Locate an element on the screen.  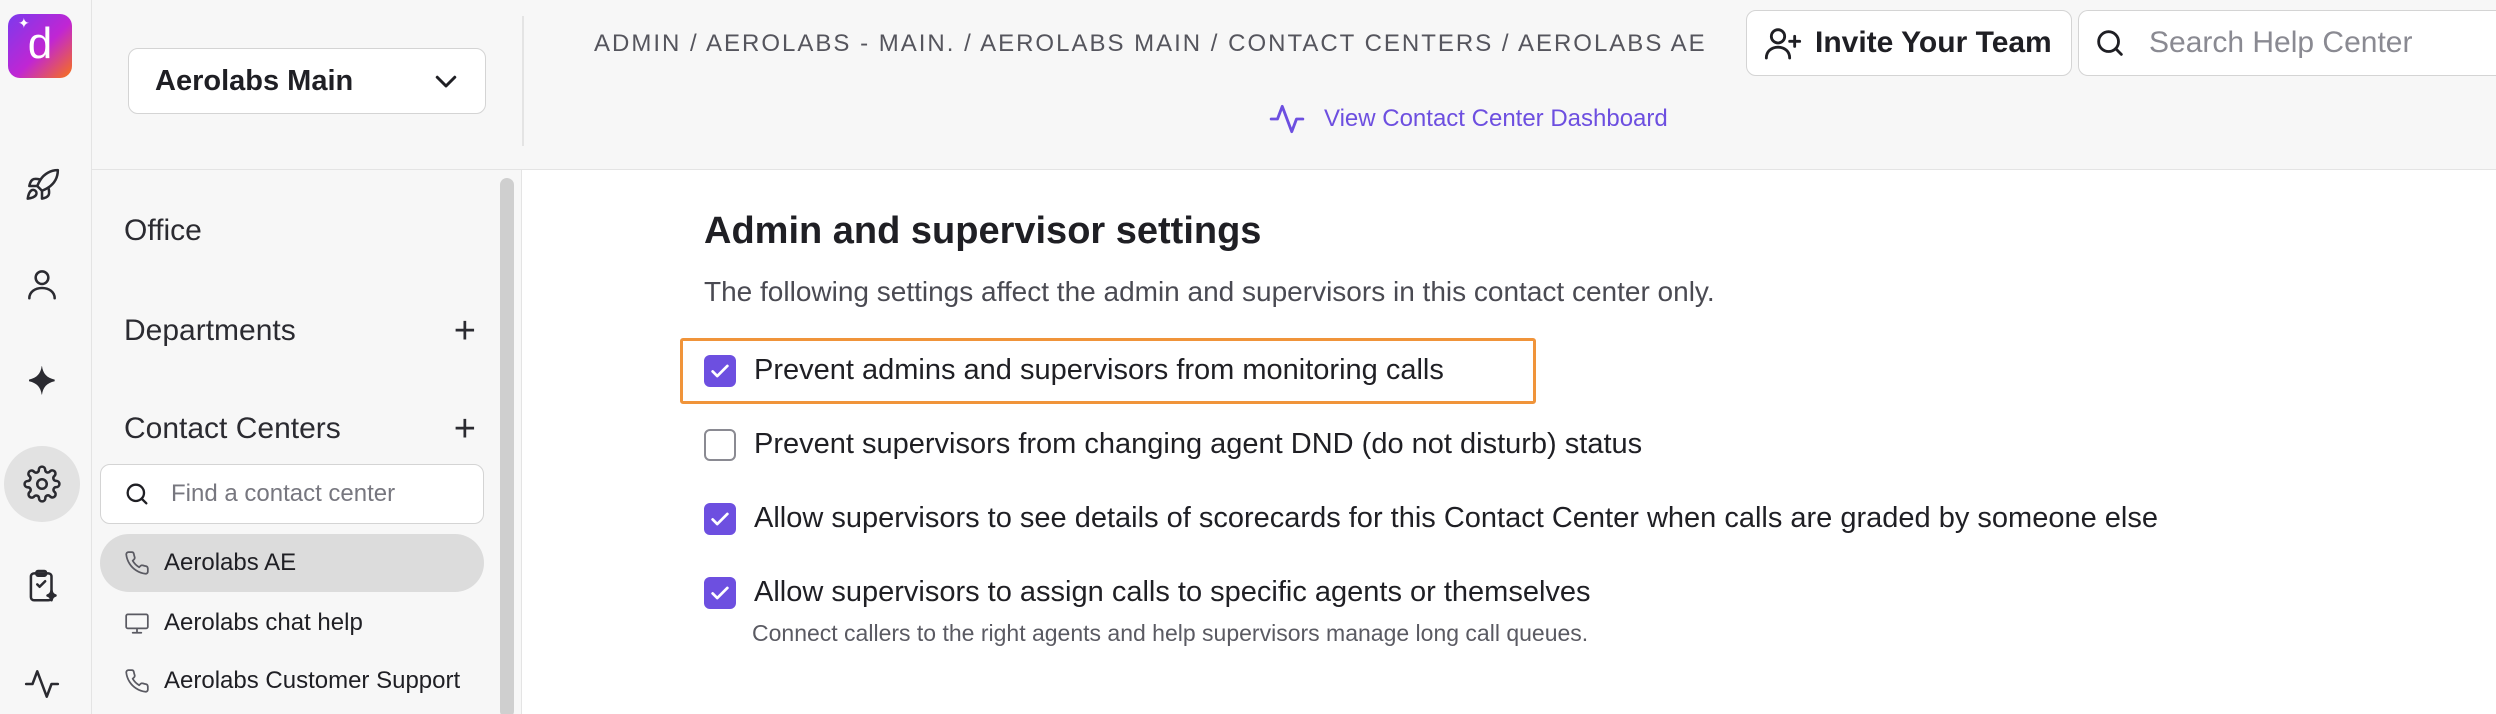
invite-team-button: Invite Your Team is located at coordinates (1909, 43).